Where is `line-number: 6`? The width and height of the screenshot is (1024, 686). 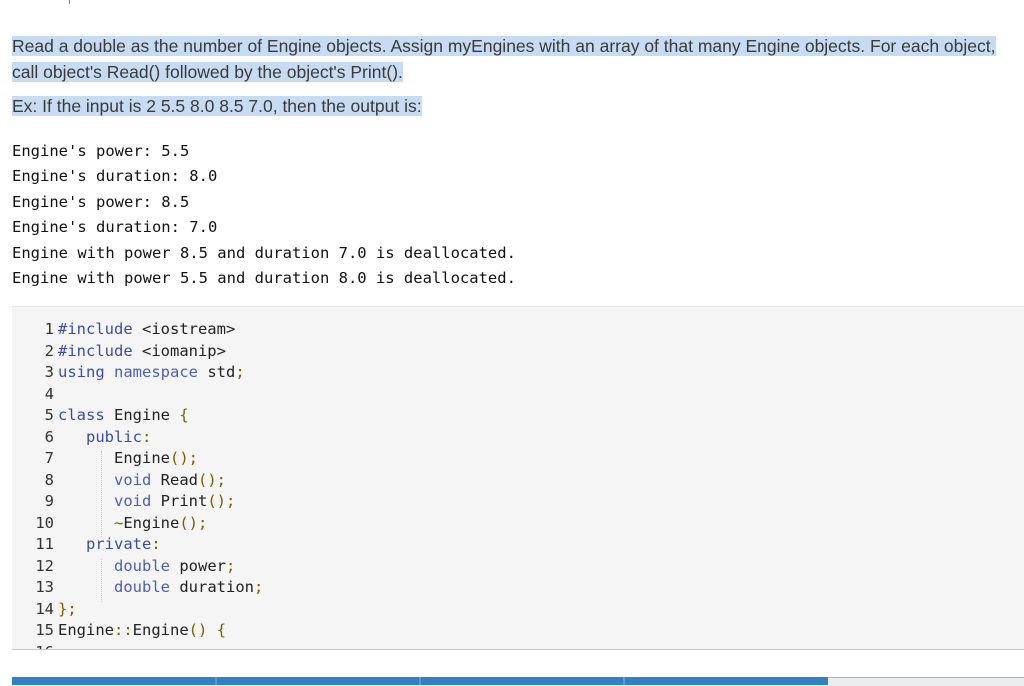 line-number: 6 is located at coordinates (49, 436).